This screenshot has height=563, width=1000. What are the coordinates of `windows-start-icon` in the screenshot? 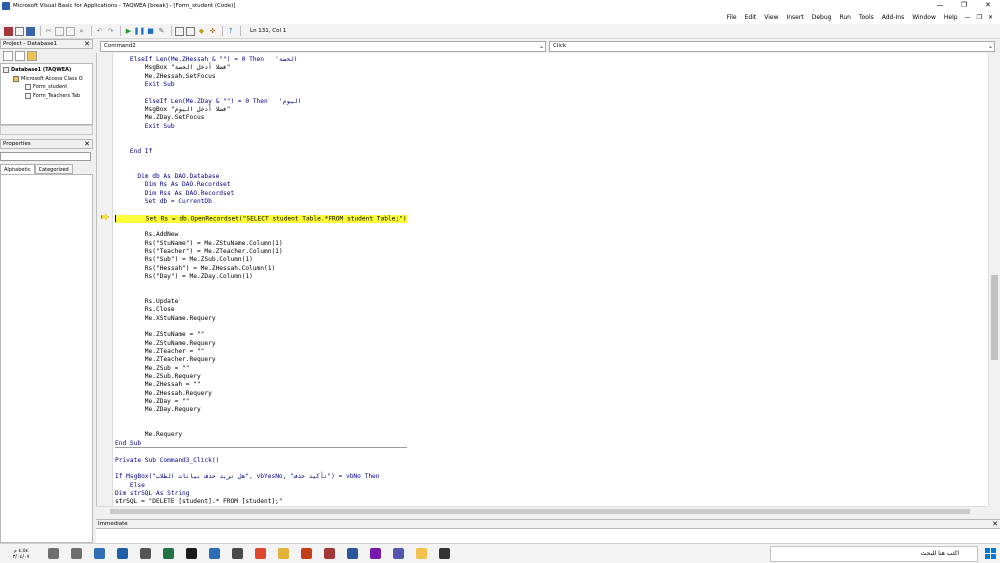 It's located at (990, 553).